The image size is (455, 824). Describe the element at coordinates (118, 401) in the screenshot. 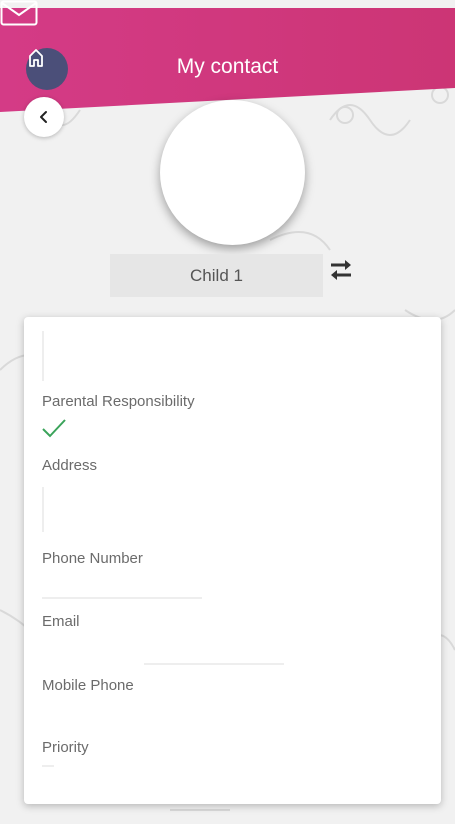

I see `field-label-parental-responsibility: Parental Responsibility` at that location.